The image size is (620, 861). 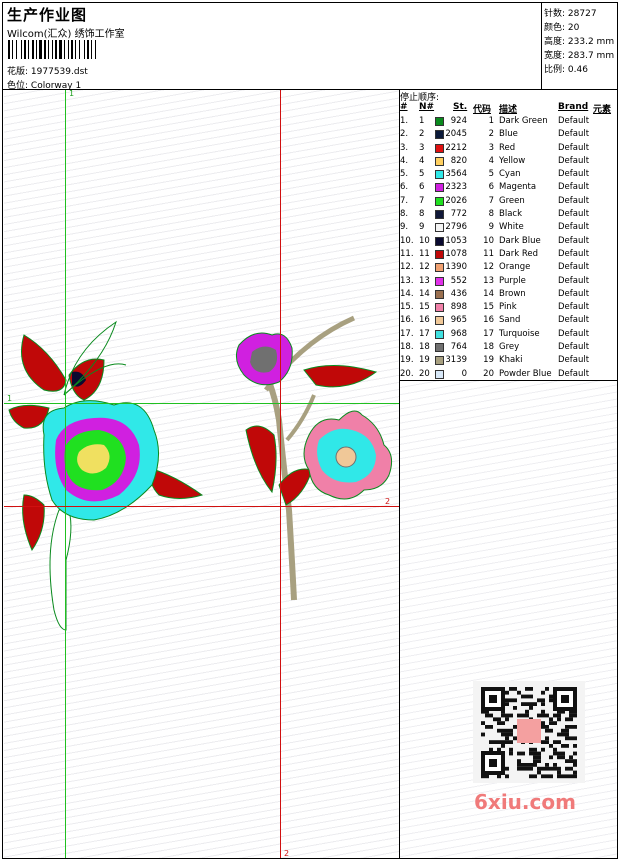 I want to click on row-description: Brown, so click(x=512, y=293).